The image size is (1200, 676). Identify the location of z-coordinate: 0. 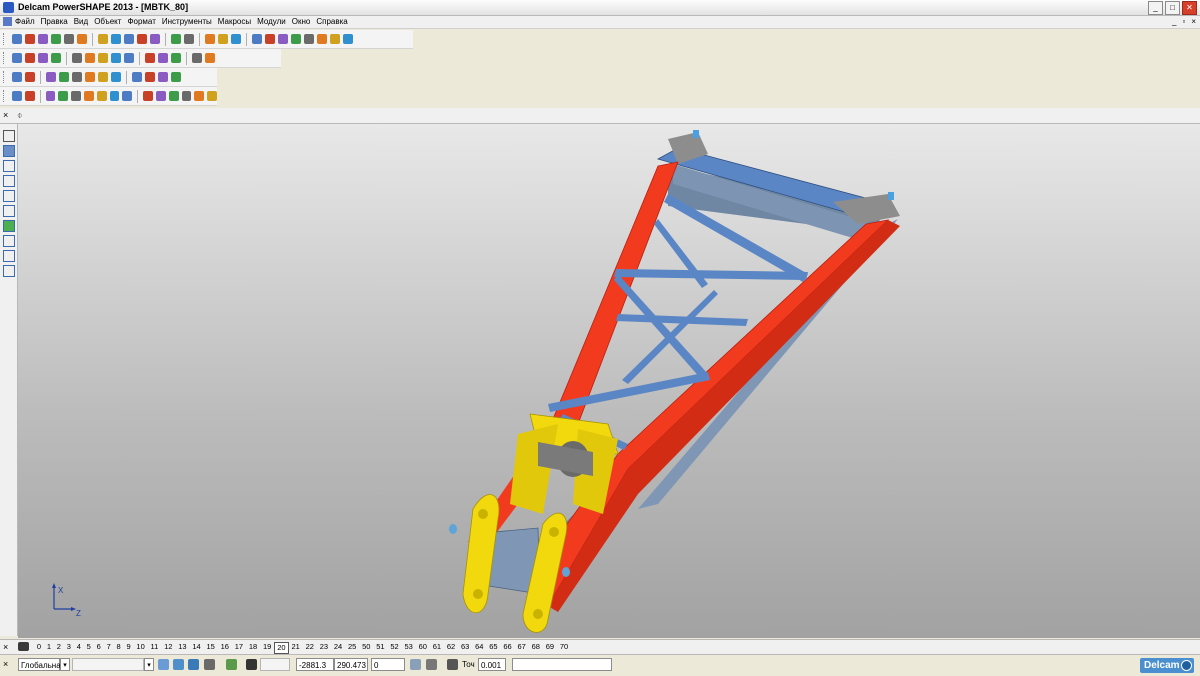
(388, 664).